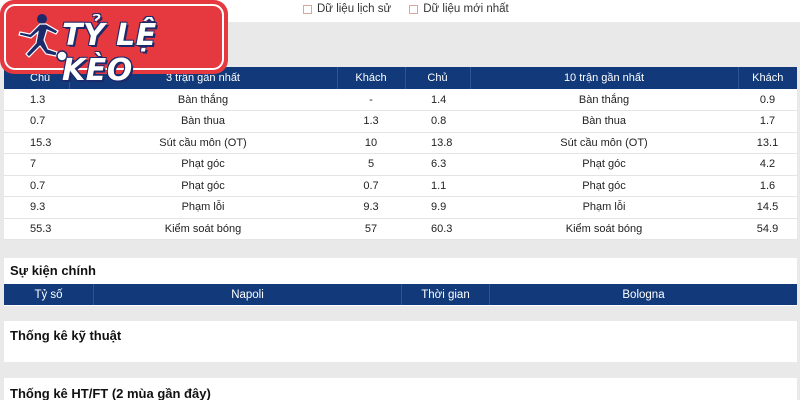 The image size is (800, 400). What do you see at coordinates (400, 341) in the screenshot?
I see `technical-stats-section: Thống kê kỹ thuật` at bounding box center [400, 341].